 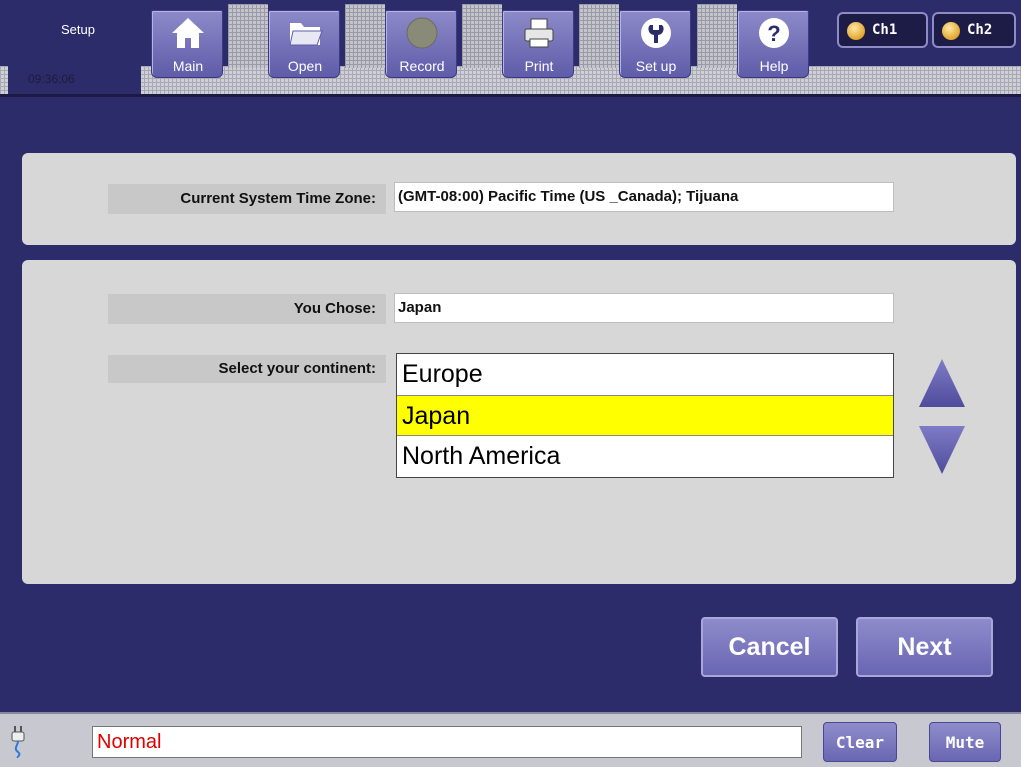 What do you see at coordinates (885, 30) in the screenshot?
I see `channel-1-label: Ch1` at bounding box center [885, 30].